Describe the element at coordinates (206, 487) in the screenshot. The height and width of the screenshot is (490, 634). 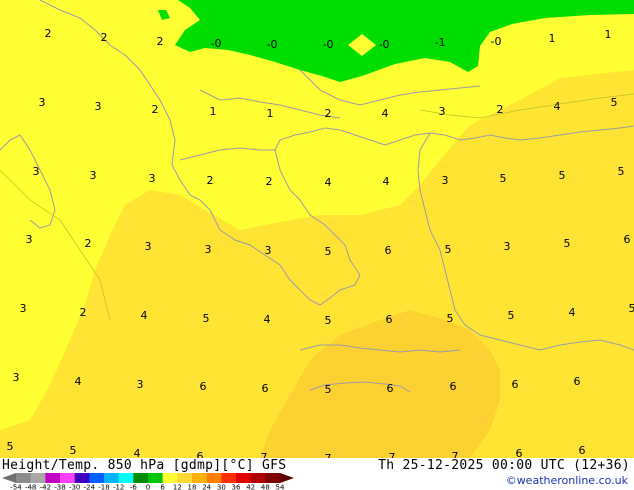
I see `colorbar-tick-label: 24` at that location.